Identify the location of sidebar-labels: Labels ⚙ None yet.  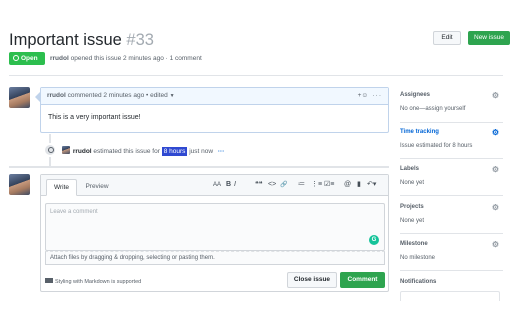
(451, 180).